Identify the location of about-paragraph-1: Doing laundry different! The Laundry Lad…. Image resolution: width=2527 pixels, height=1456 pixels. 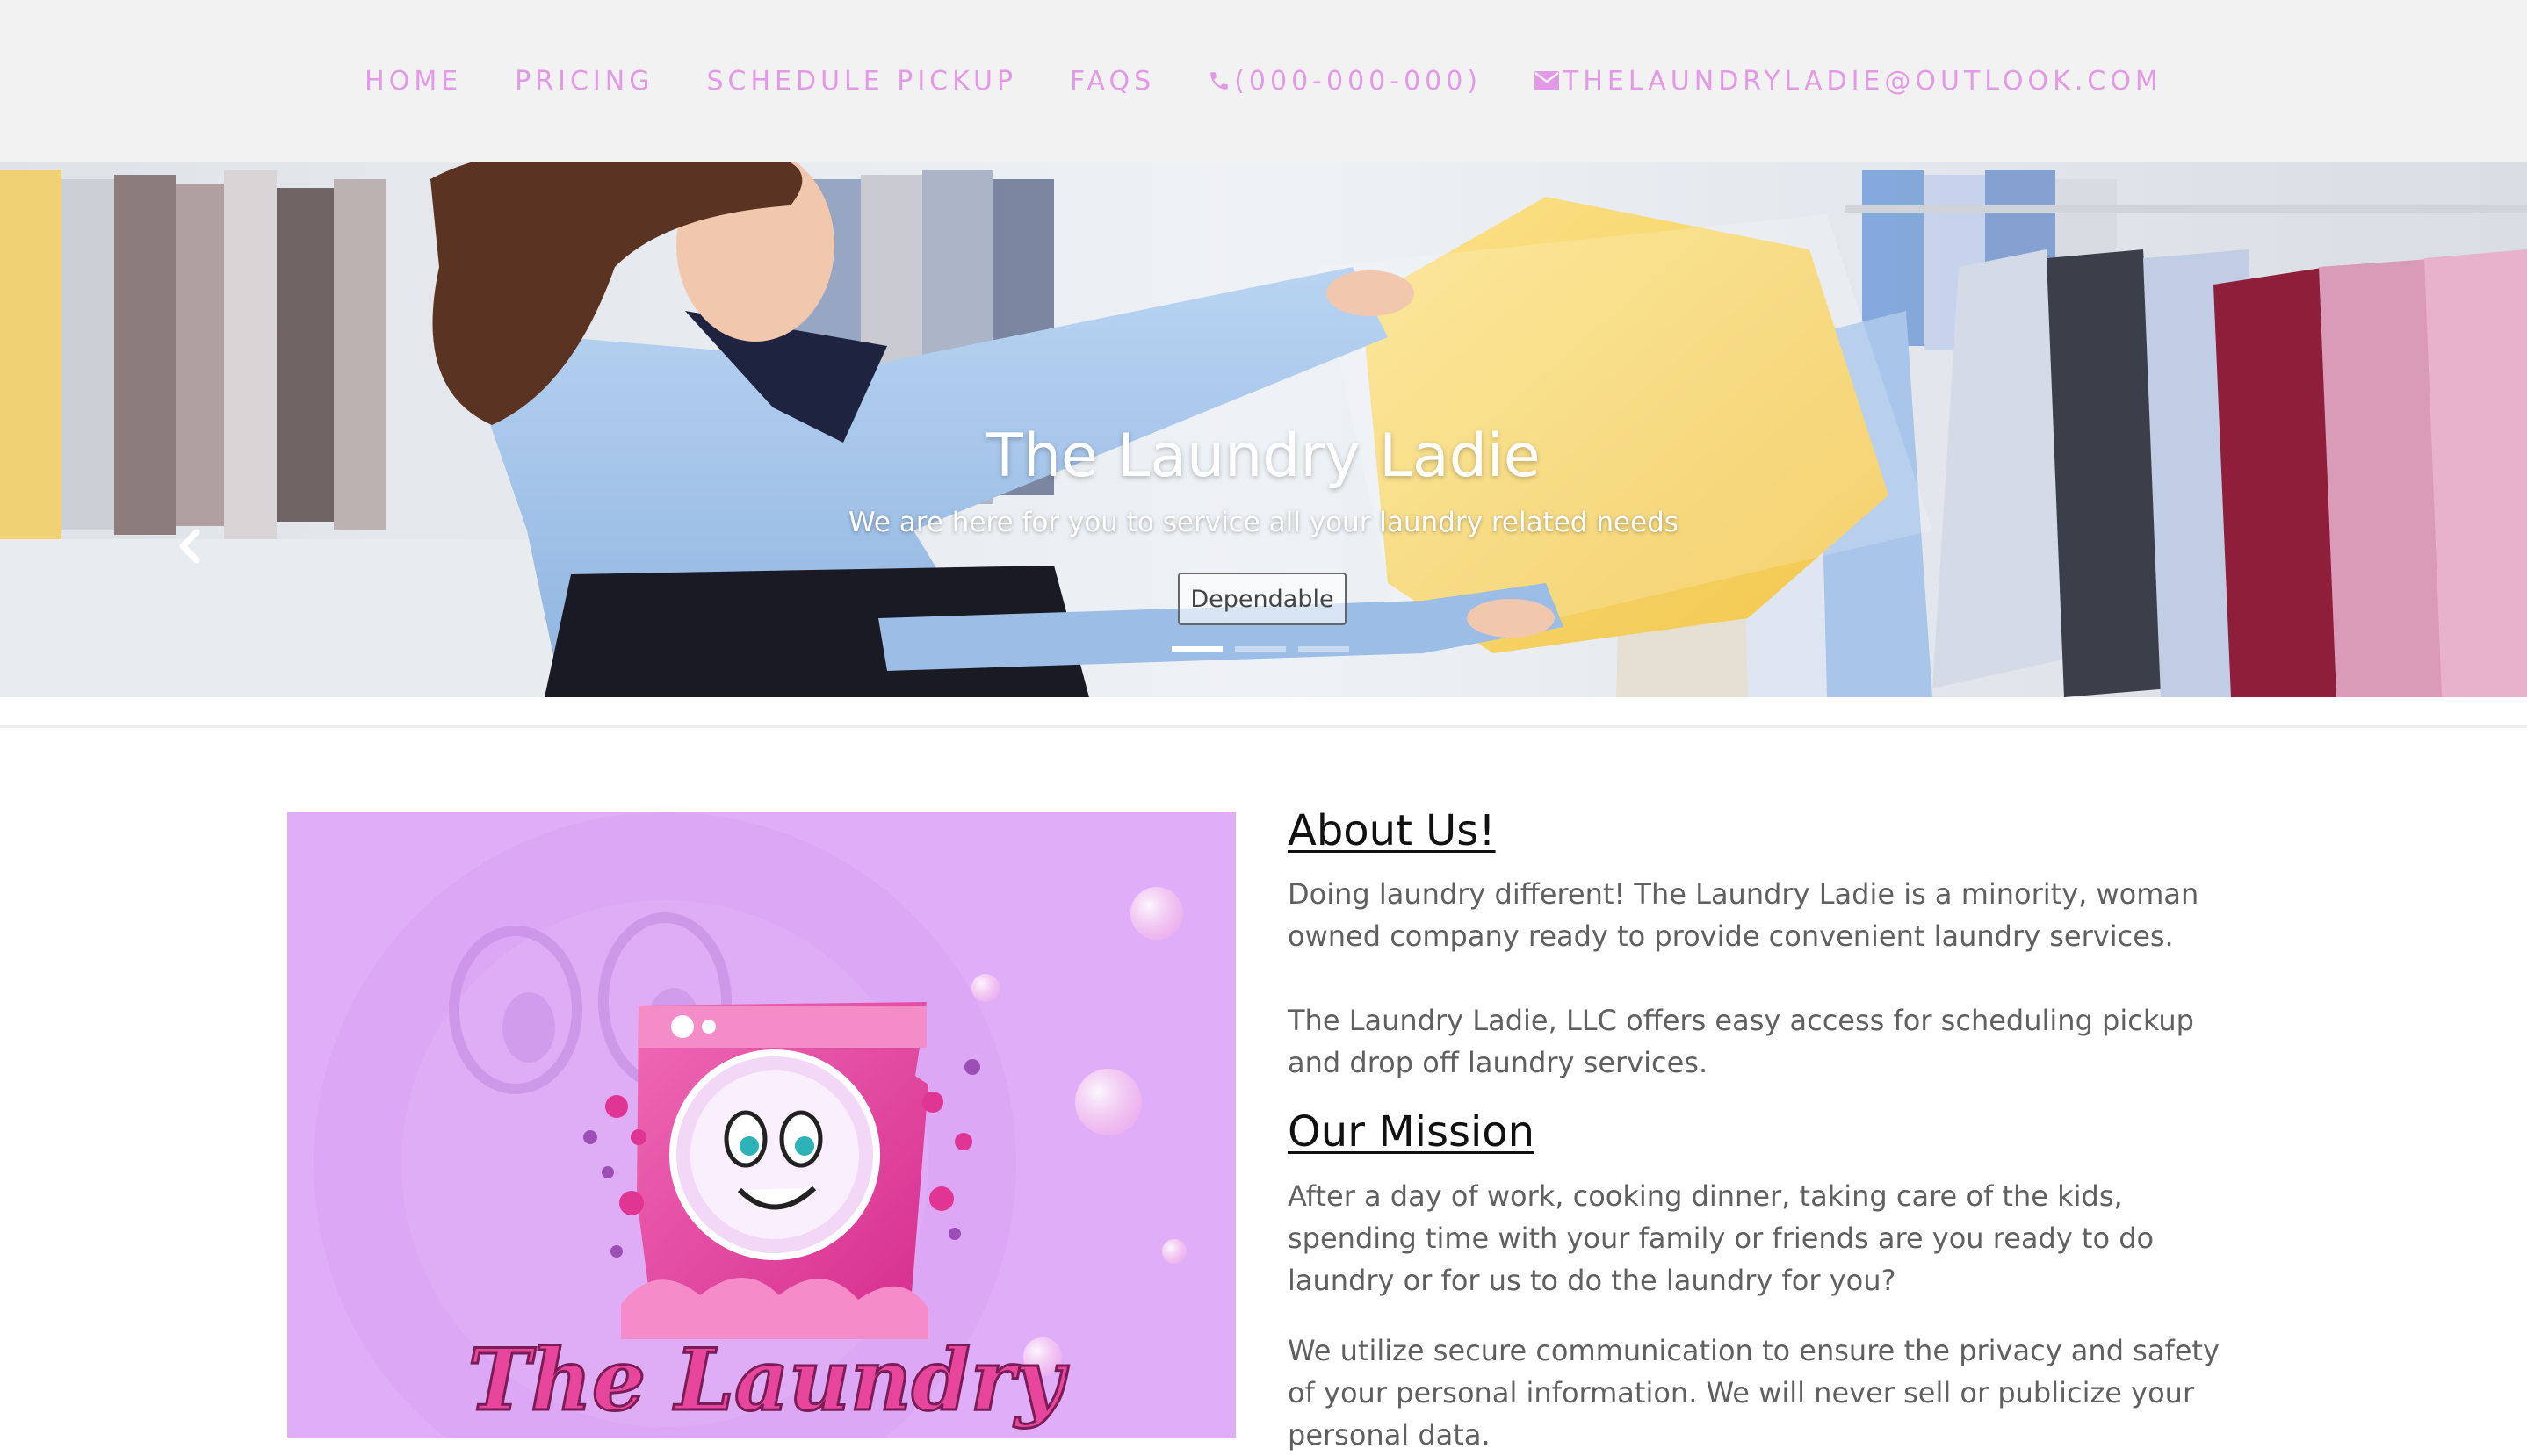
(1744, 915).